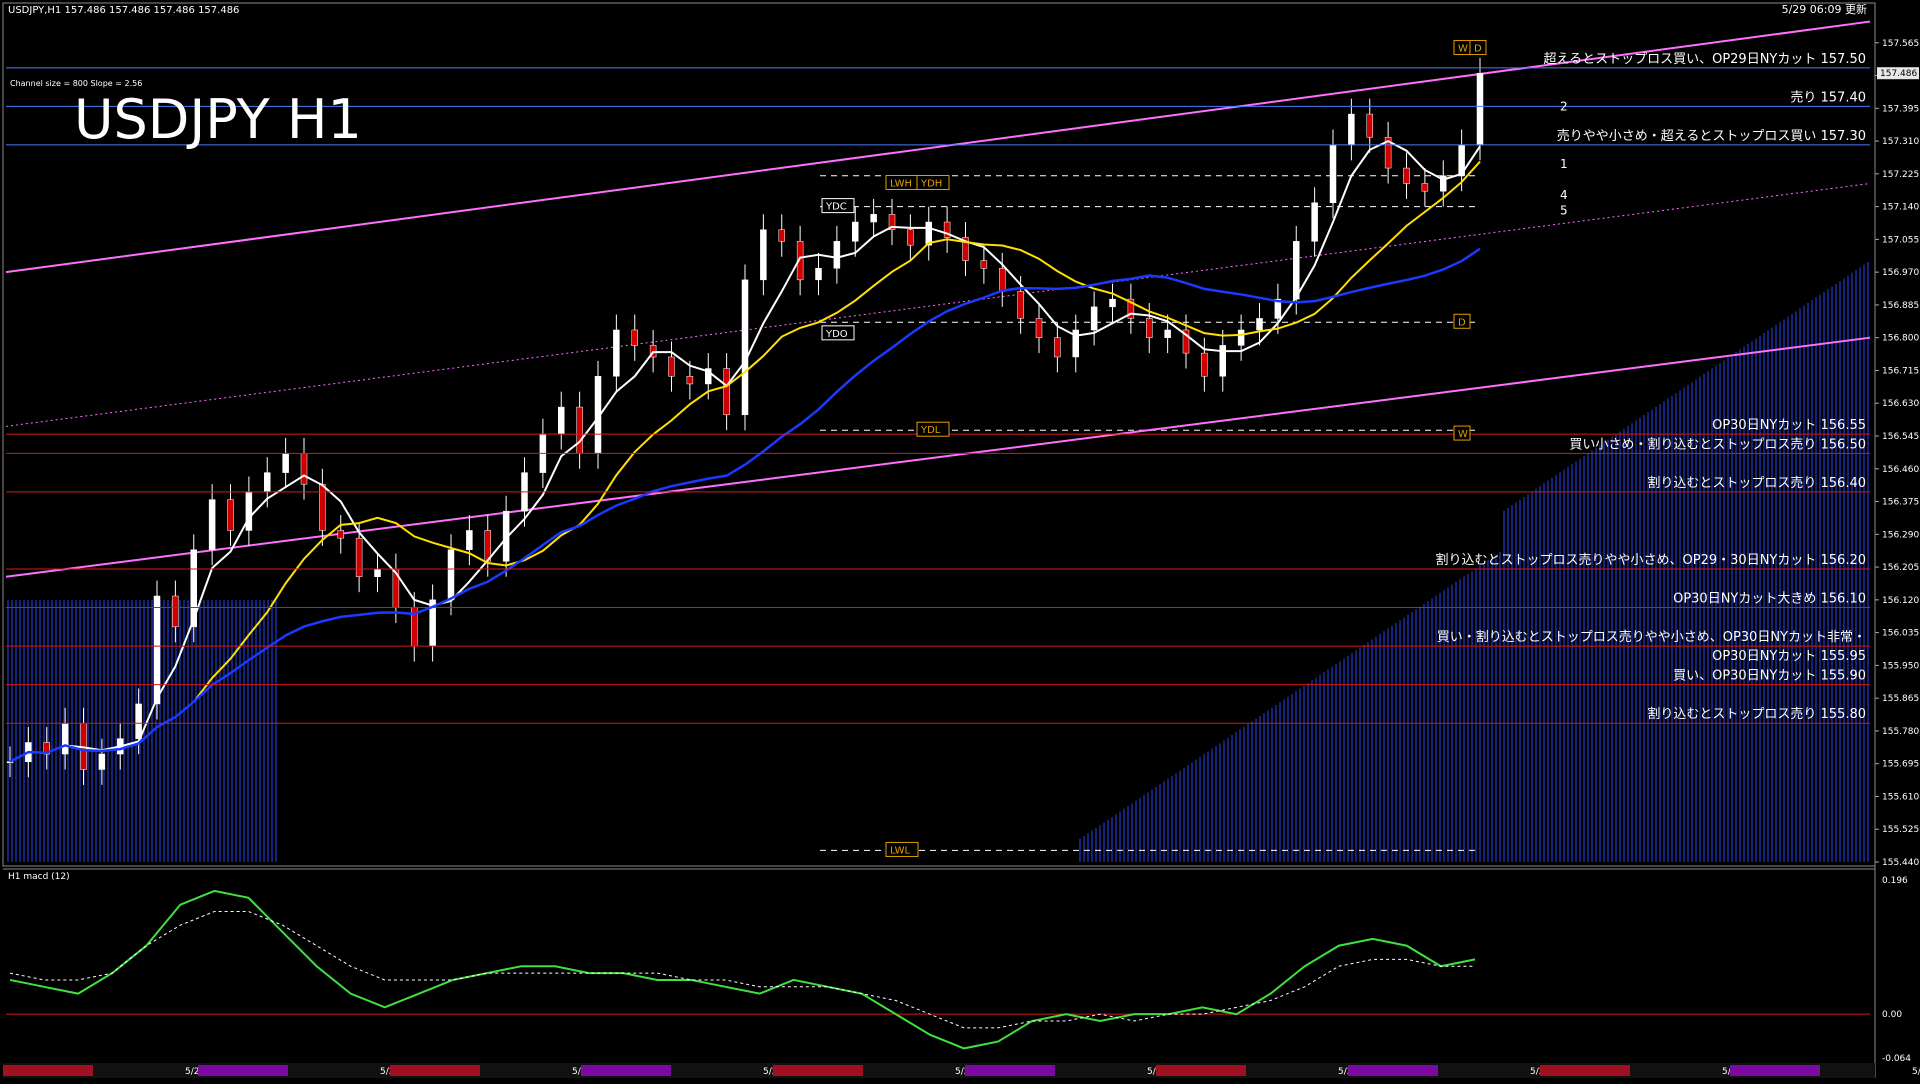 The width and height of the screenshot is (1920, 1084). What do you see at coordinates (1900, 142) in the screenshot?
I see `y-tick-label: 157.310` at bounding box center [1900, 142].